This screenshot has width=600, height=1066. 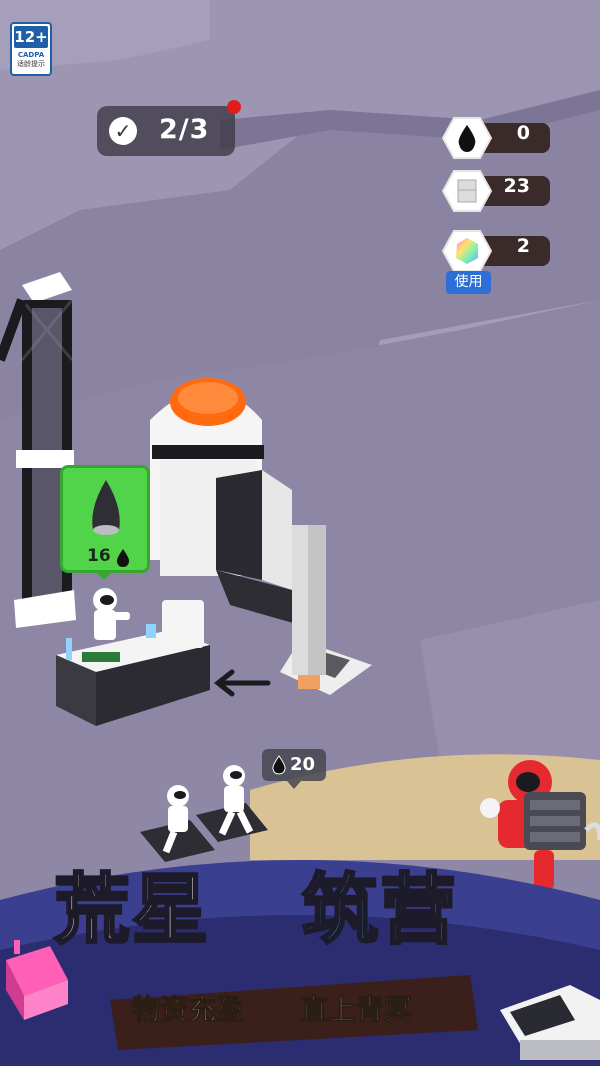 I want to click on rainbow-gem-icon, so click(x=467, y=251).